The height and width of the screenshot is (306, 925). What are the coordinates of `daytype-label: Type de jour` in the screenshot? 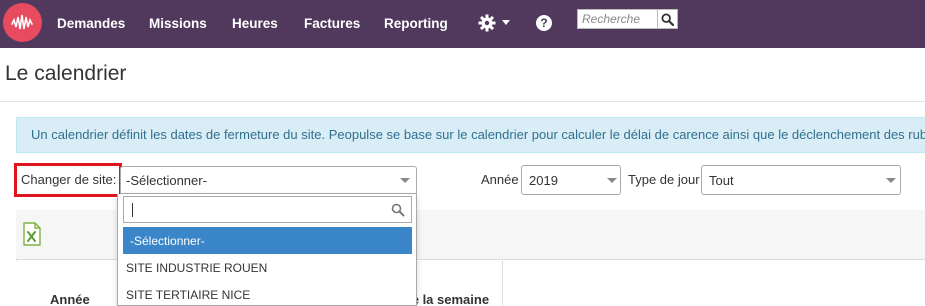 It's located at (664, 179).